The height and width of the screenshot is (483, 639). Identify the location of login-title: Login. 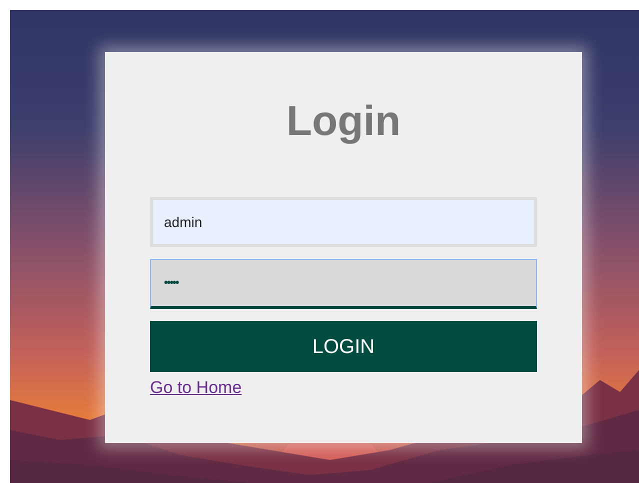
(343, 121).